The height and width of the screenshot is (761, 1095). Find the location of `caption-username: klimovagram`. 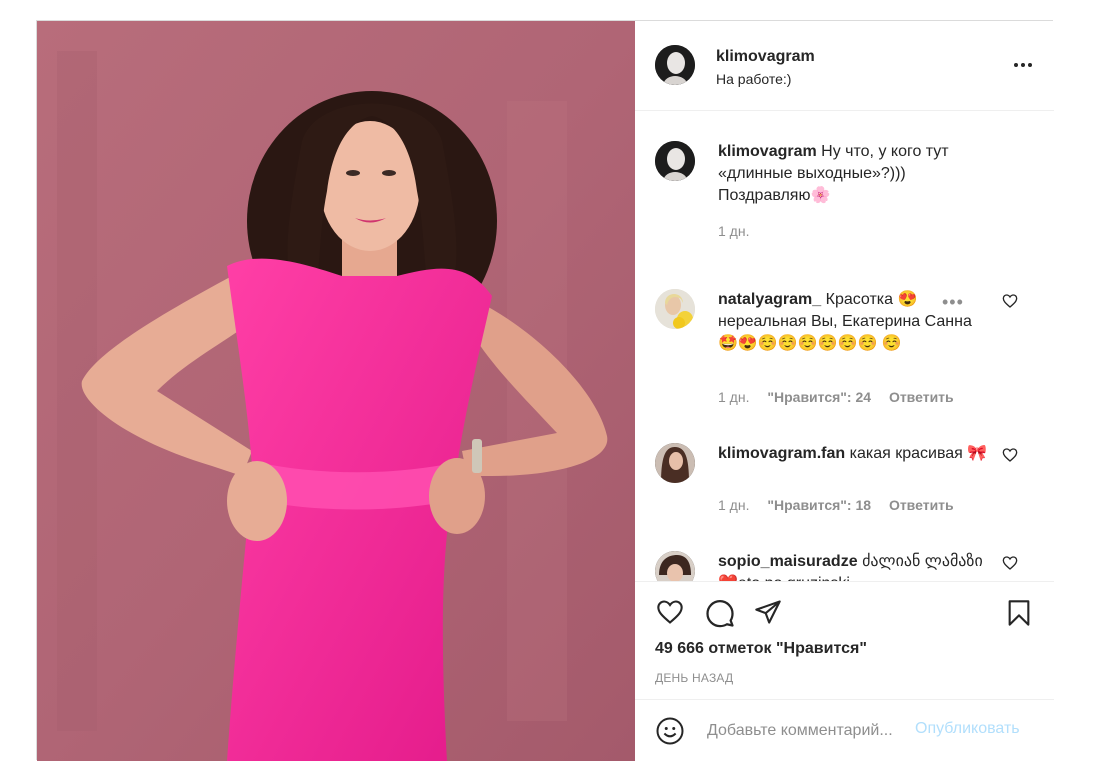

caption-username: klimovagram is located at coordinates (767, 151).